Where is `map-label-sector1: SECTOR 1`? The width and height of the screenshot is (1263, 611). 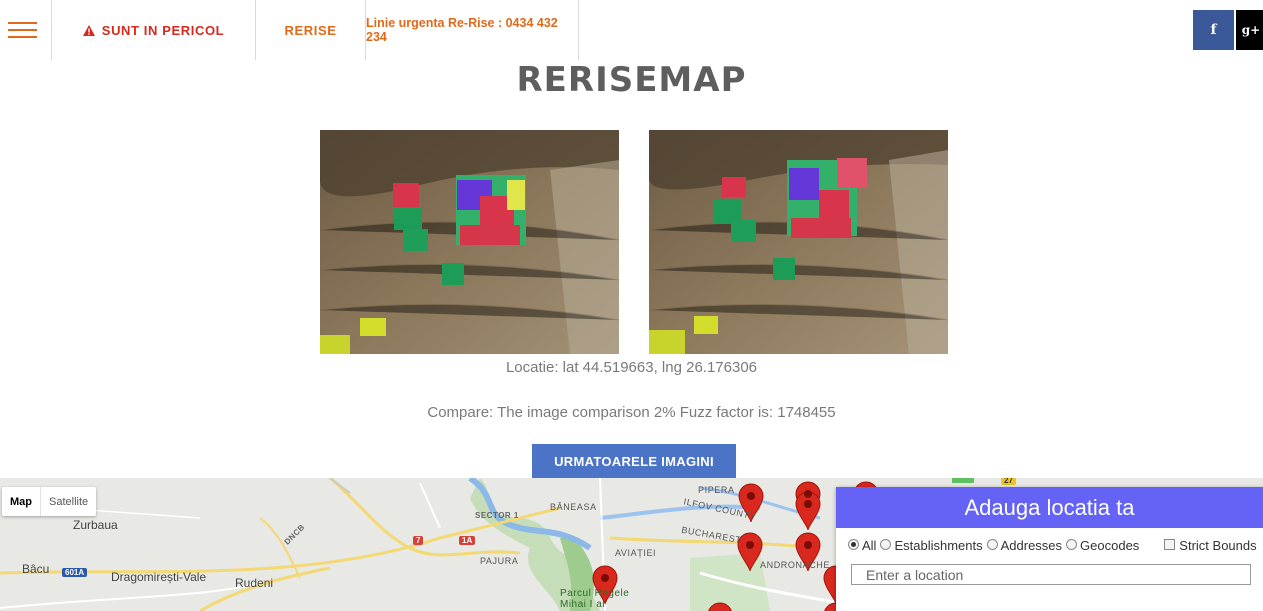 map-label-sector1: SECTOR 1 is located at coordinates (497, 515).